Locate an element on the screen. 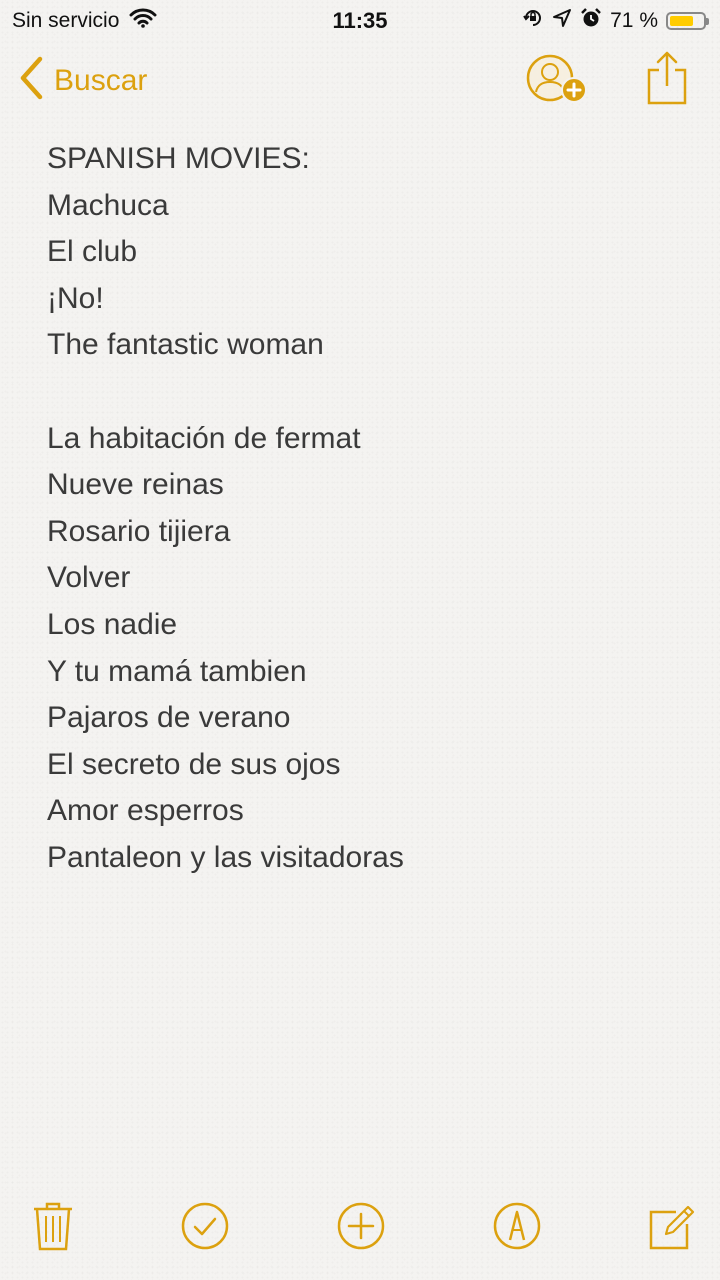  note-line: Pantaleon y las visitadoras is located at coordinates (225, 857).